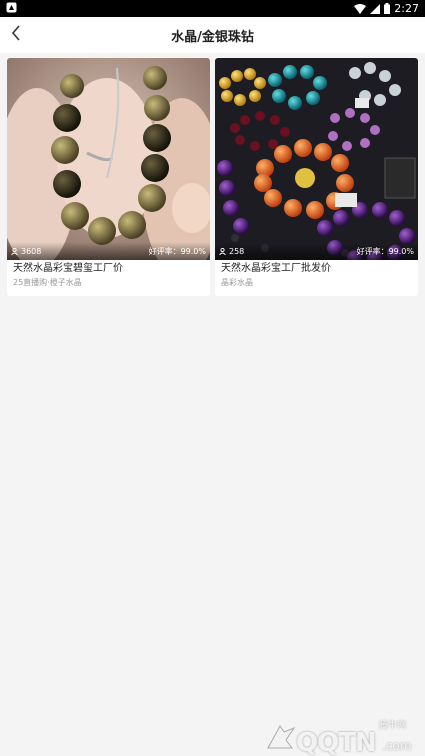  I want to click on product-name: 天然水晶彩宝工厂批发价, so click(276, 268).